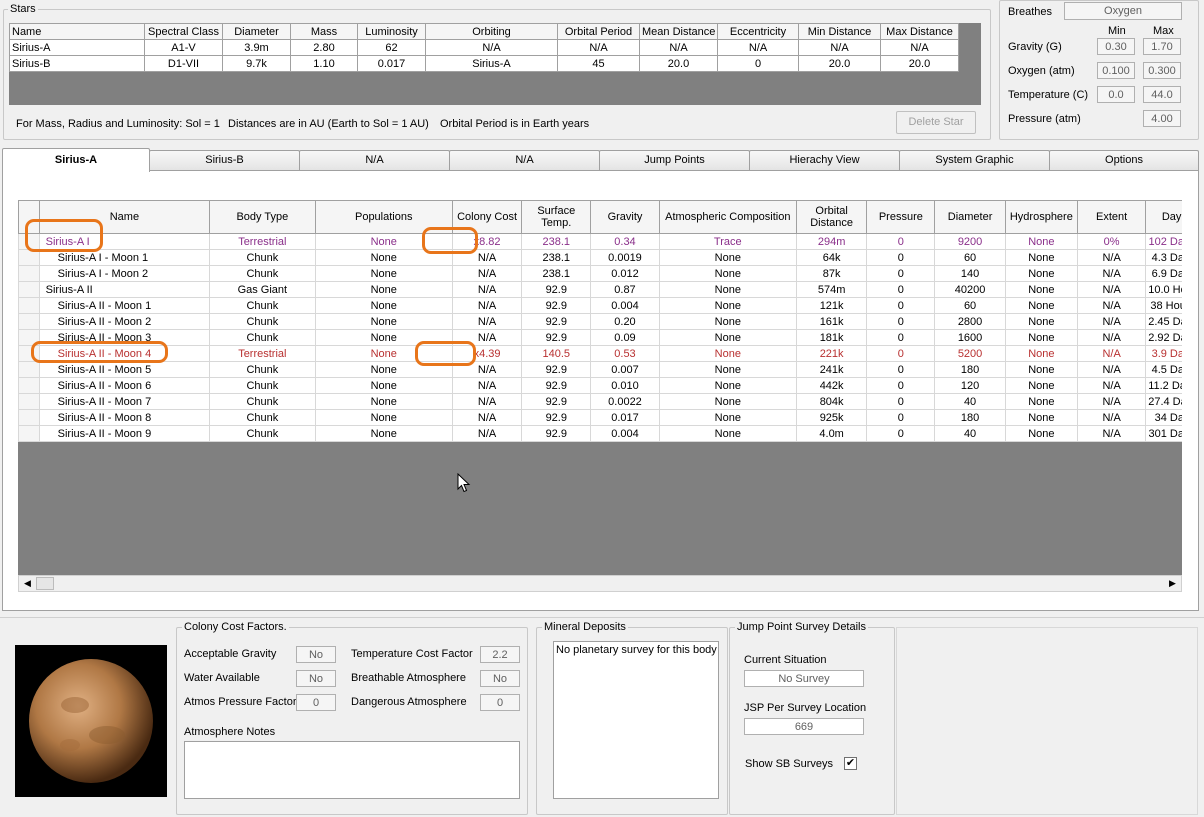 The height and width of the screenshot is (817, 1204). I want to click on breathes-label: Breathes, so click(1030, 12).